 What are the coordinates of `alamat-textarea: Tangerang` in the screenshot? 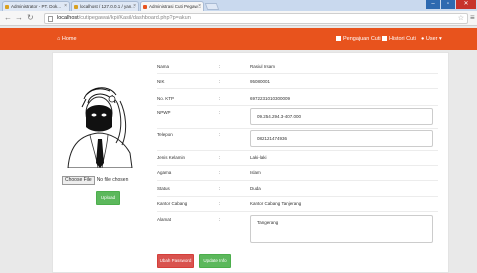 It's located at (341, 229).